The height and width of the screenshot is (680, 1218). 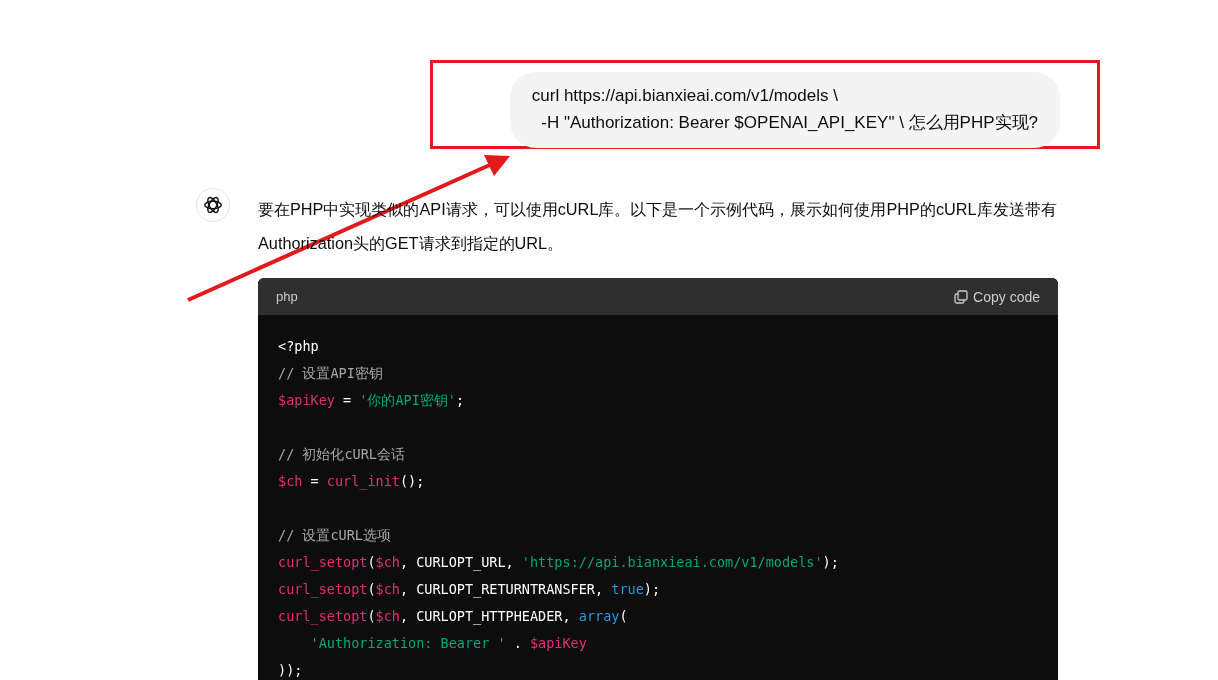 I want to click on language-label: php, so click(x=287, y=296).